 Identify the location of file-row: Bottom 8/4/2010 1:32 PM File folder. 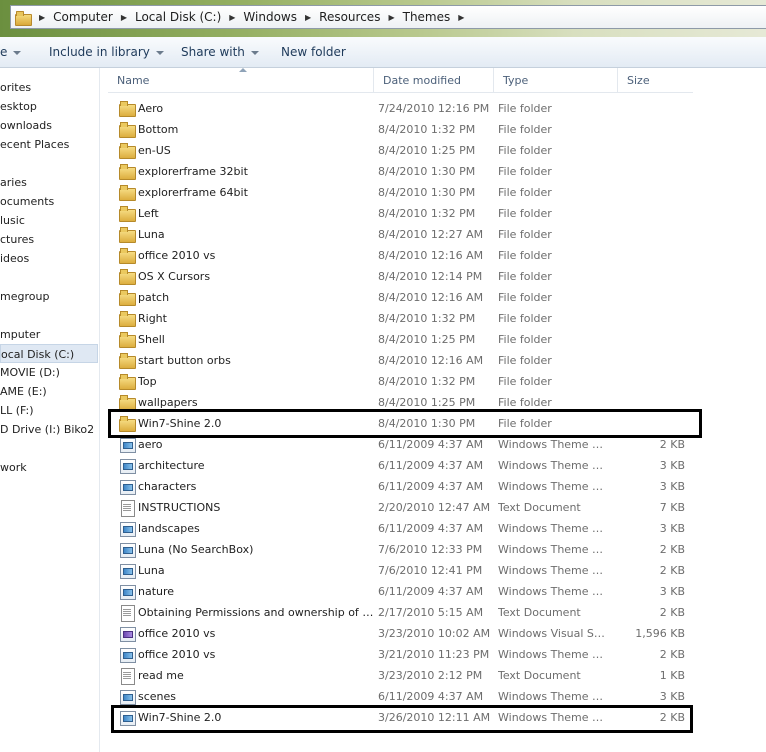
(401, 129).